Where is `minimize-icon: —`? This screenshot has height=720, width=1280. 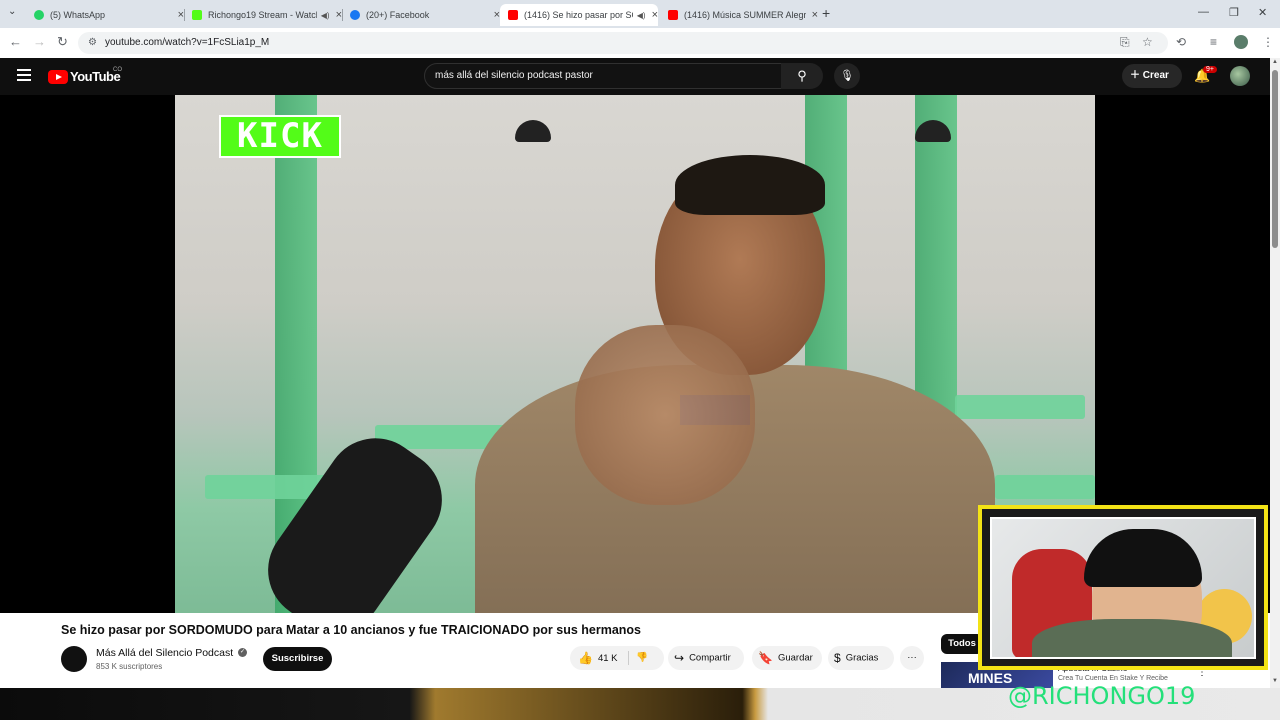
minimize-icon: — is located at coordinates (1203, 12).